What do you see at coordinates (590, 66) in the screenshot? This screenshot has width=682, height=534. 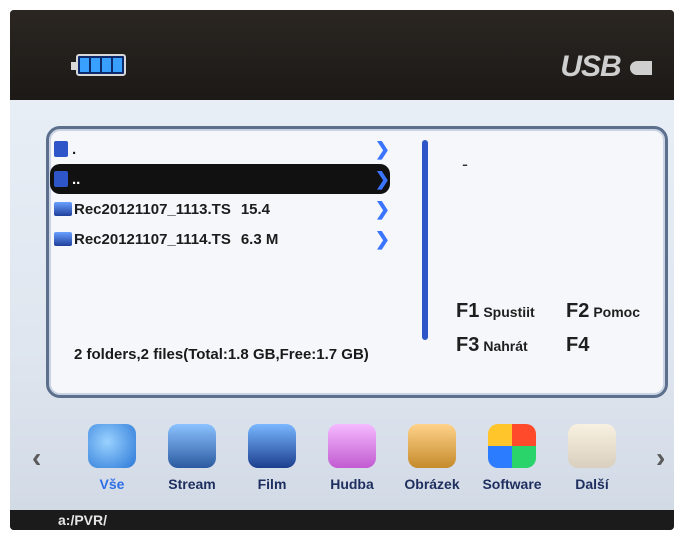 I see `usb-label: USB` at bounding box center [590, 66].